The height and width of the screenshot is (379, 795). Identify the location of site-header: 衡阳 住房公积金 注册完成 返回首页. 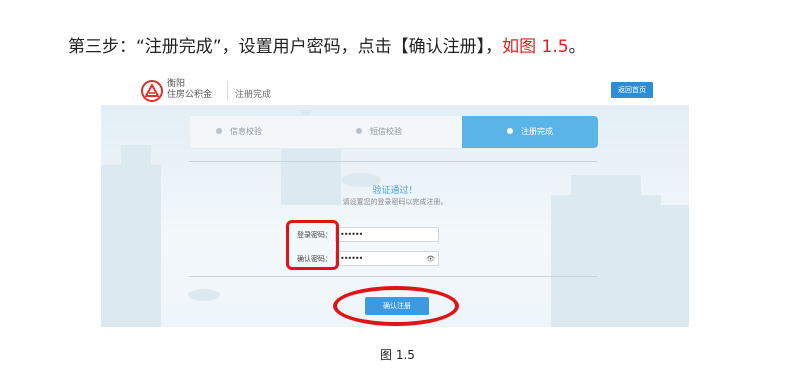
(395, 90).